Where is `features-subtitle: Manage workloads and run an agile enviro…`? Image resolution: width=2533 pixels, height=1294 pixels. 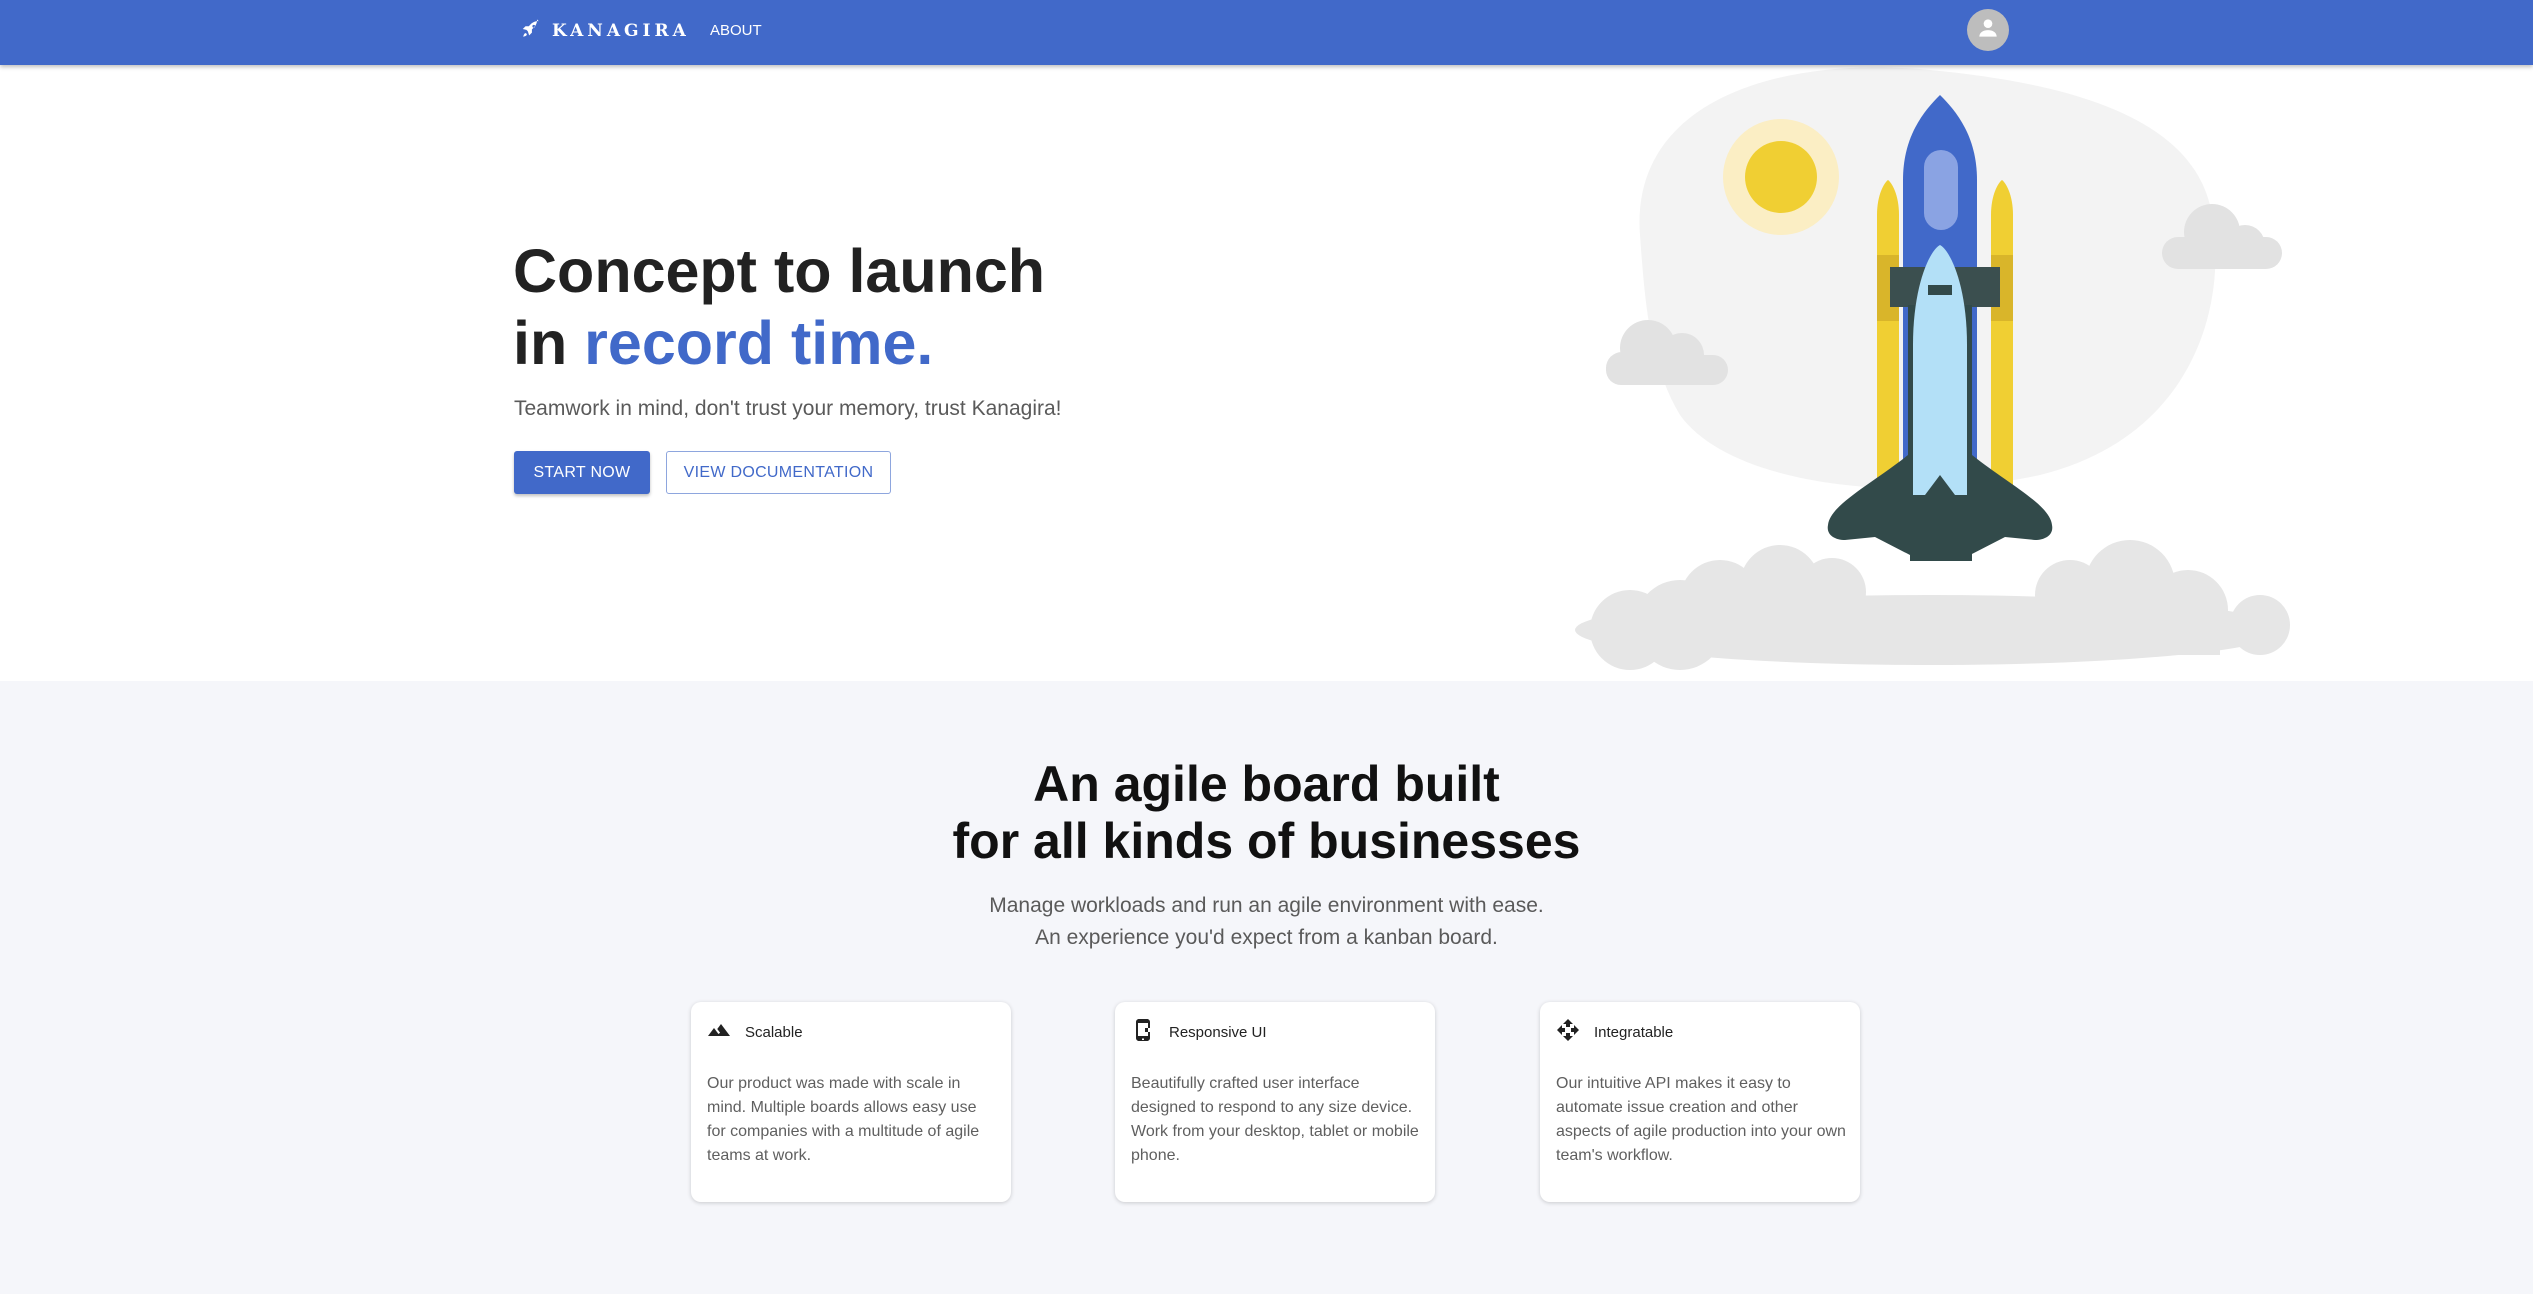
features-subtitle: Manage workloads and run an agile enviro… is located at coordinates (1266, 922).